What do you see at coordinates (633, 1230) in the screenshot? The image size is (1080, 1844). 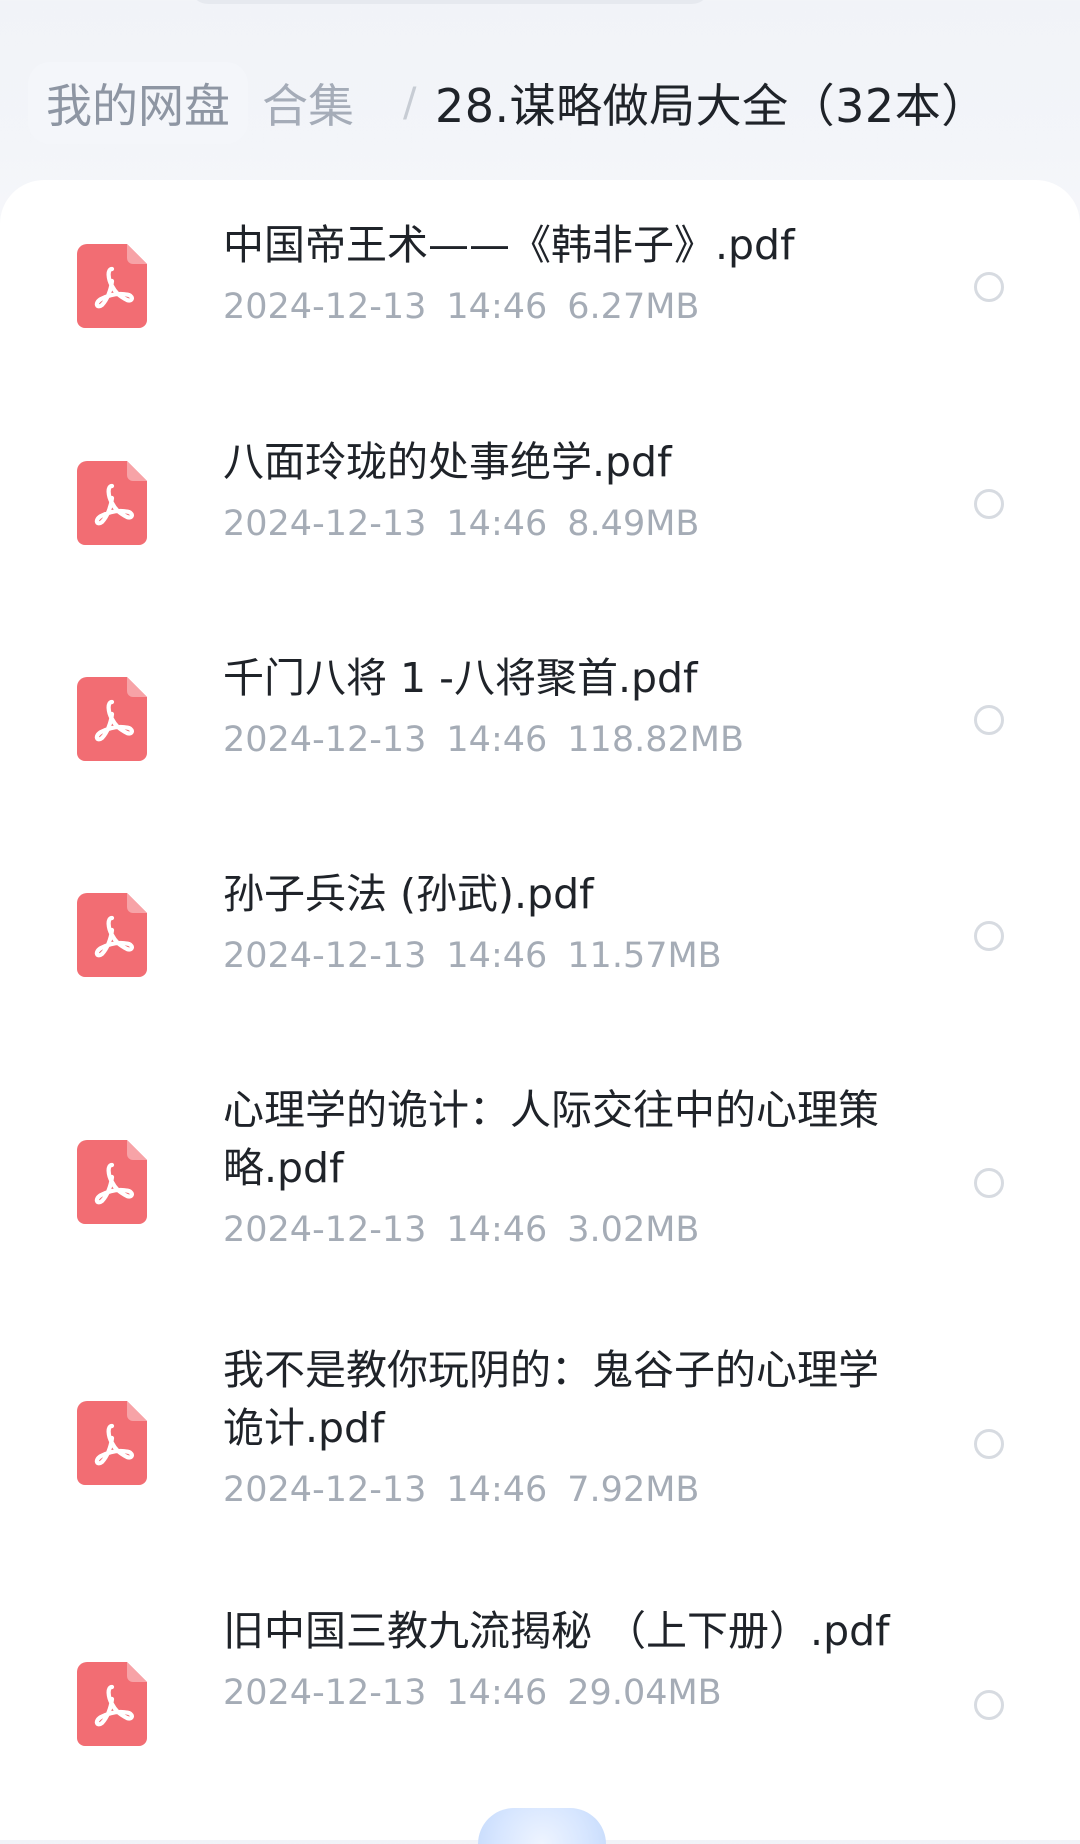 I see `file-size: 3.02MB` at bounding box center [633, 1230].